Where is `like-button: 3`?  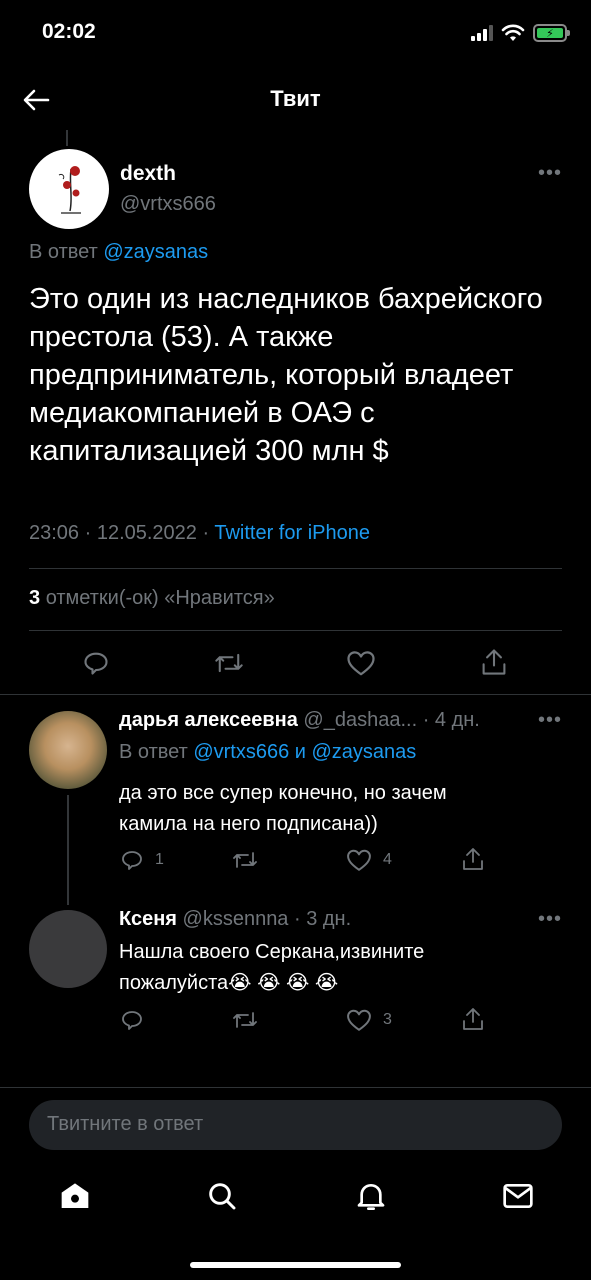
like-button: 3 is located at coordinates (368, 1020).